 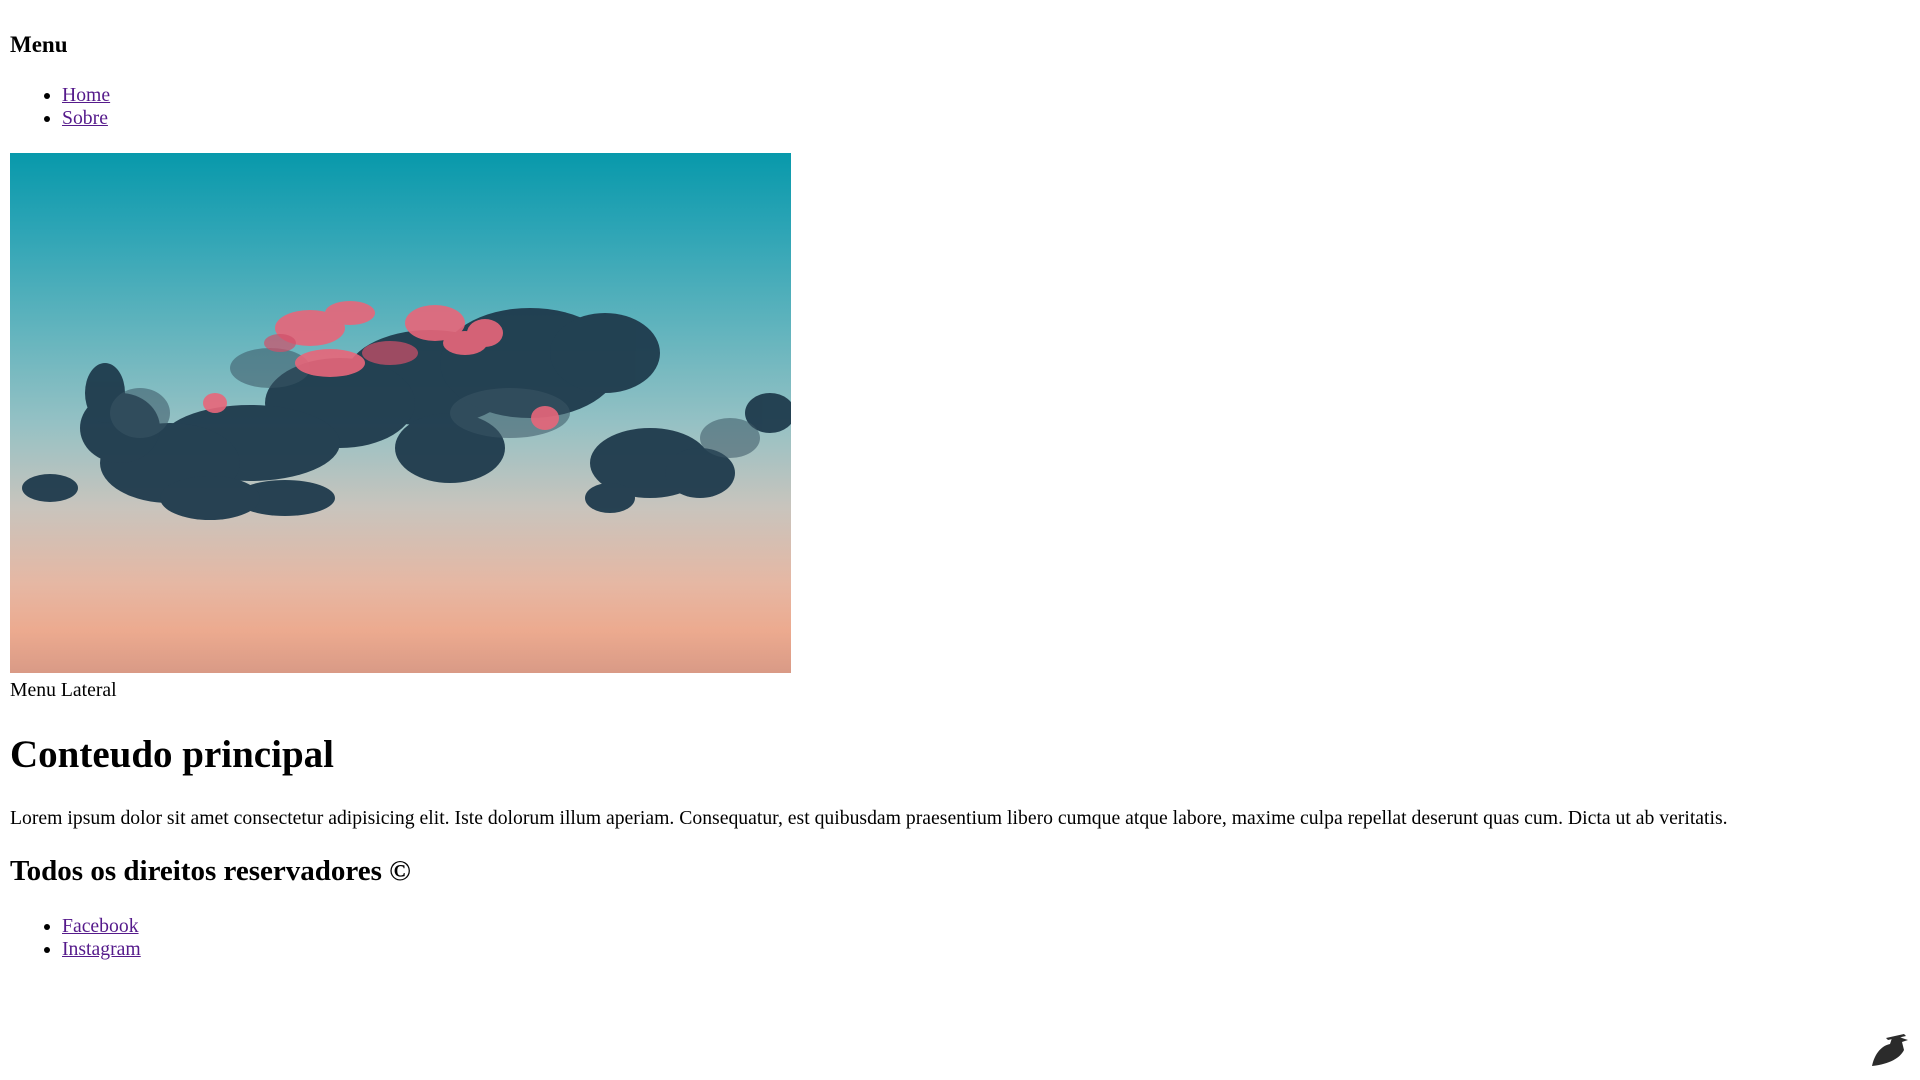 I want to click on instagram-link: Instagram, so click(x=101, y=949).